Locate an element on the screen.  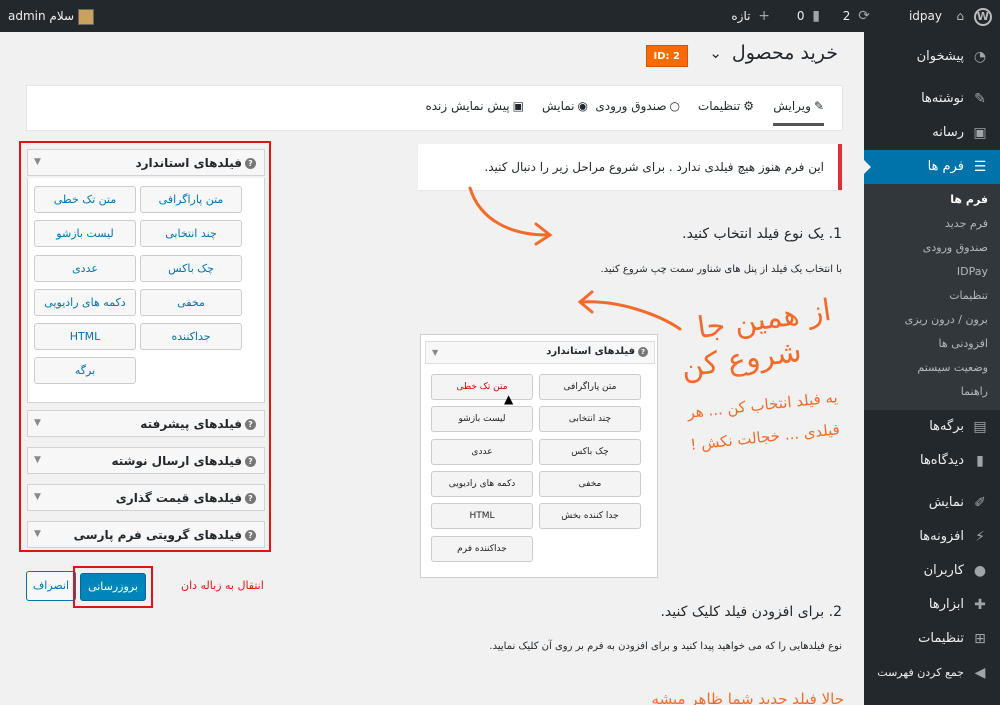
field-button-number: عددی is located at coordinates (85, 268).